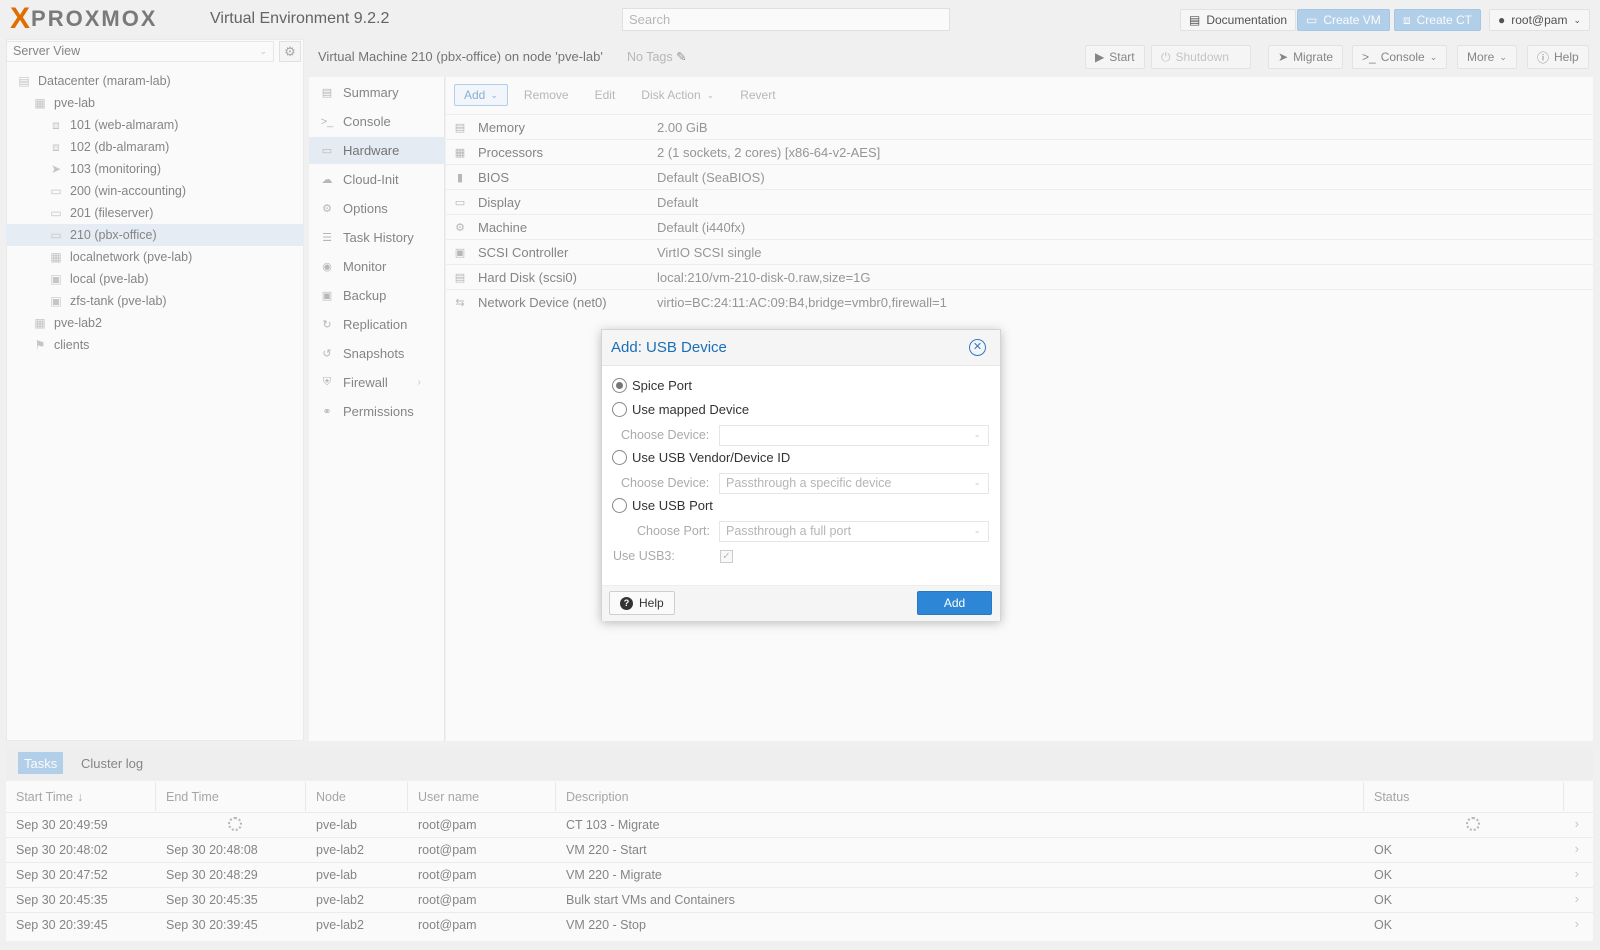  What do you see at coordinates (801, 603) in the screenshot?
I see `dialog-footer: ? Help Add` at bounding box center [801, 603].